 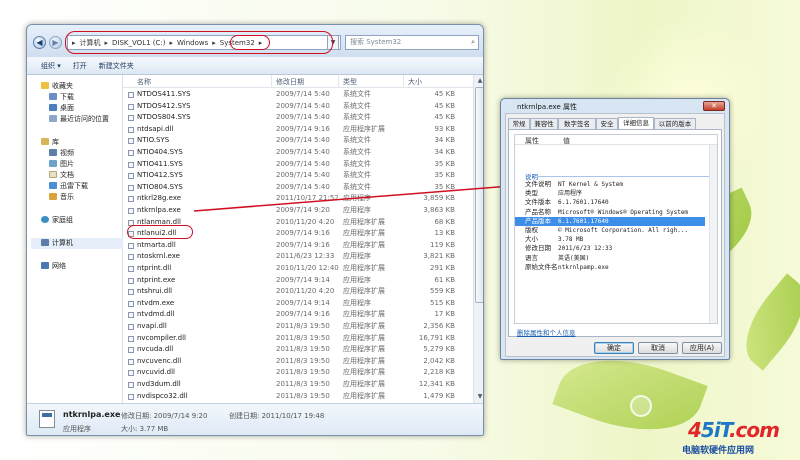 I want to click on property-value: ntkrnlpamp.exe, so click(x=583, y=267).